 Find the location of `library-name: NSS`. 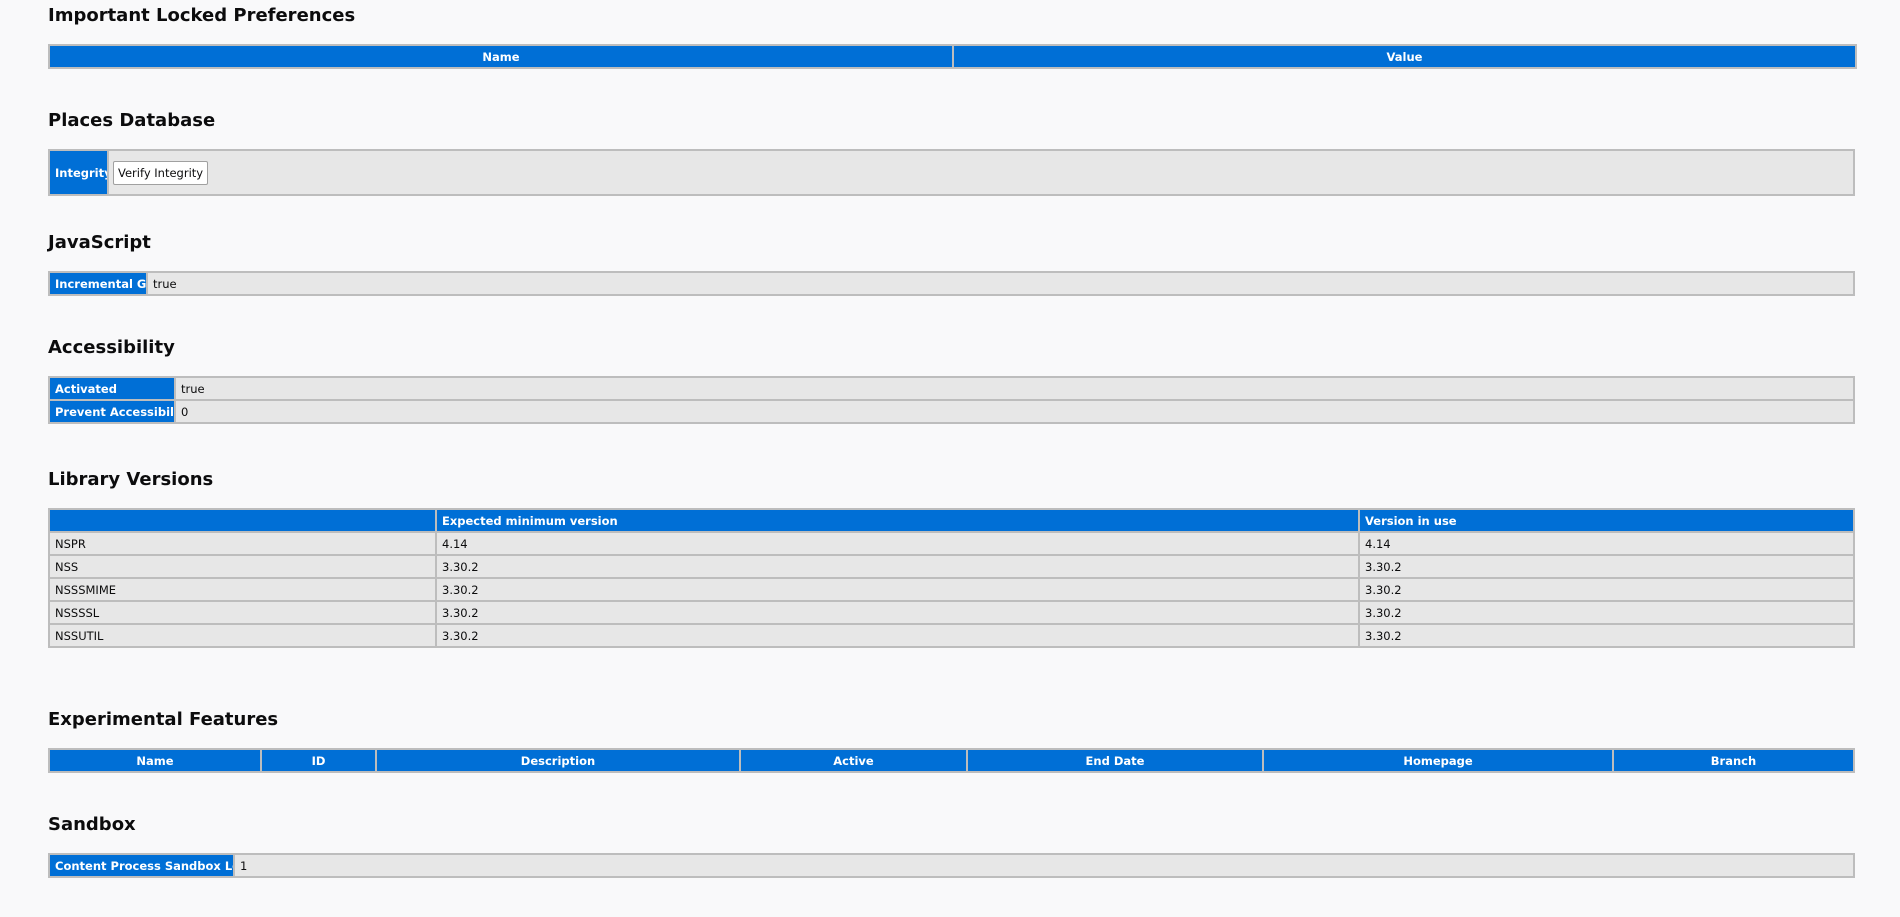

library-name: NSS is located at coordinates (242, 566).